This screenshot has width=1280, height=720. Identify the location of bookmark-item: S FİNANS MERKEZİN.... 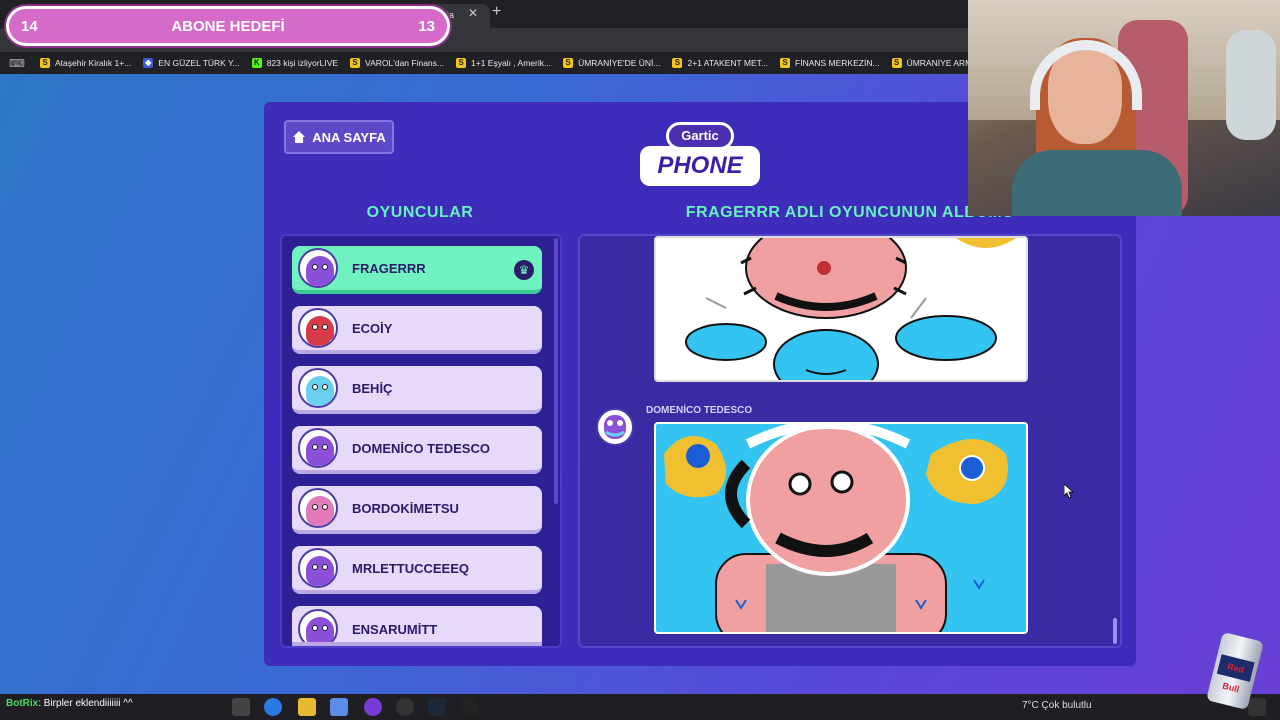
(830, 63).